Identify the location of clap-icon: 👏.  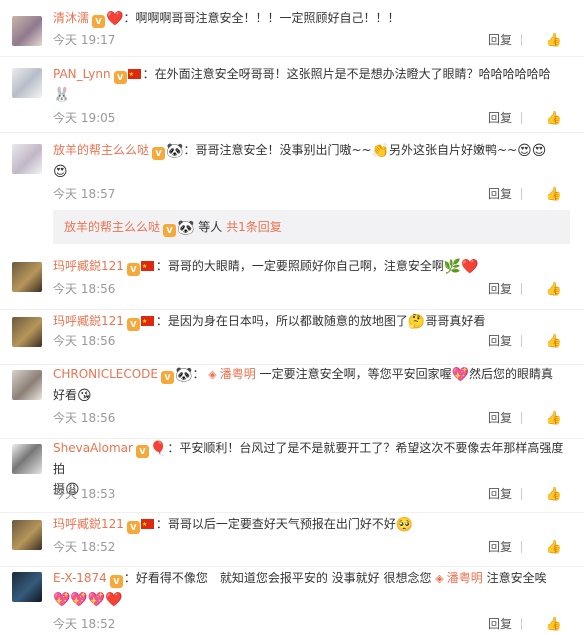
(380, 151).